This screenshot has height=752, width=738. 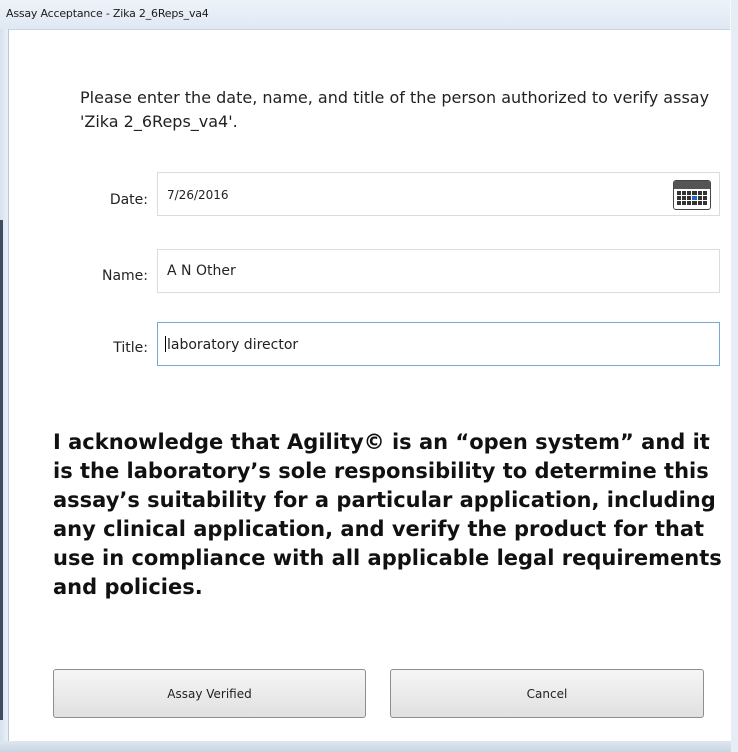 I want to click on window-right-border, so click(x=734, y=376).